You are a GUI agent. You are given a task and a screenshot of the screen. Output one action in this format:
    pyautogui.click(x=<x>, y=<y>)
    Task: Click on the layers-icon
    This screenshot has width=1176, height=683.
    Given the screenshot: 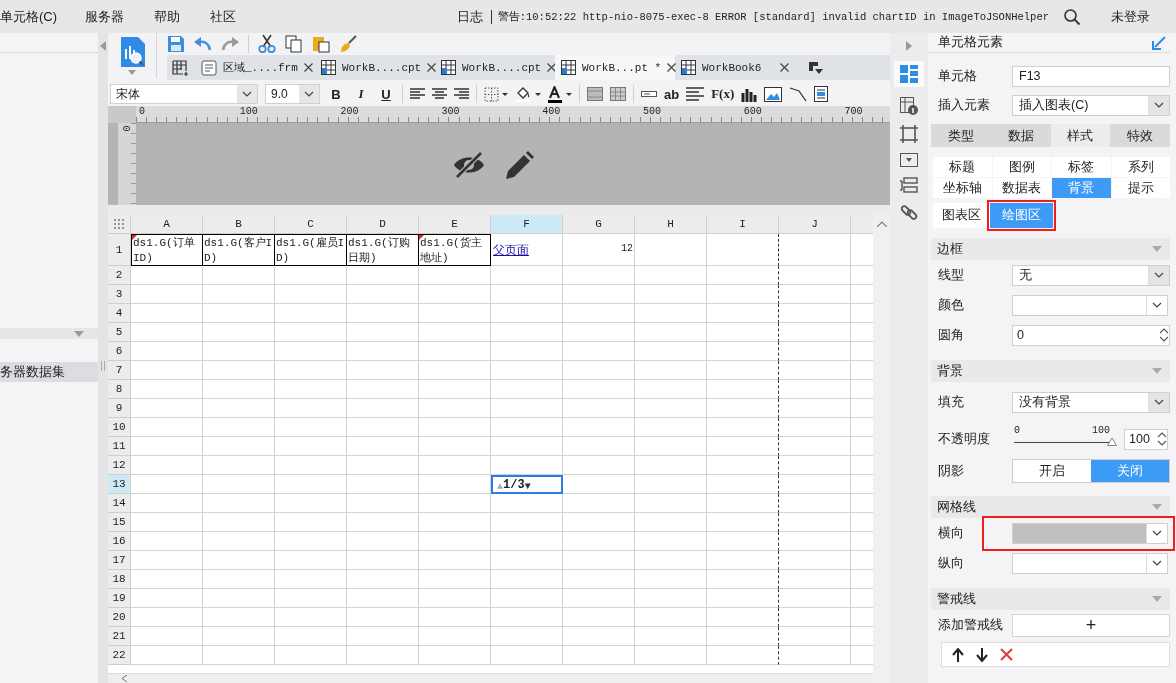 What is the action you would take?
    pyautogui.click(x=909, y=185)
    